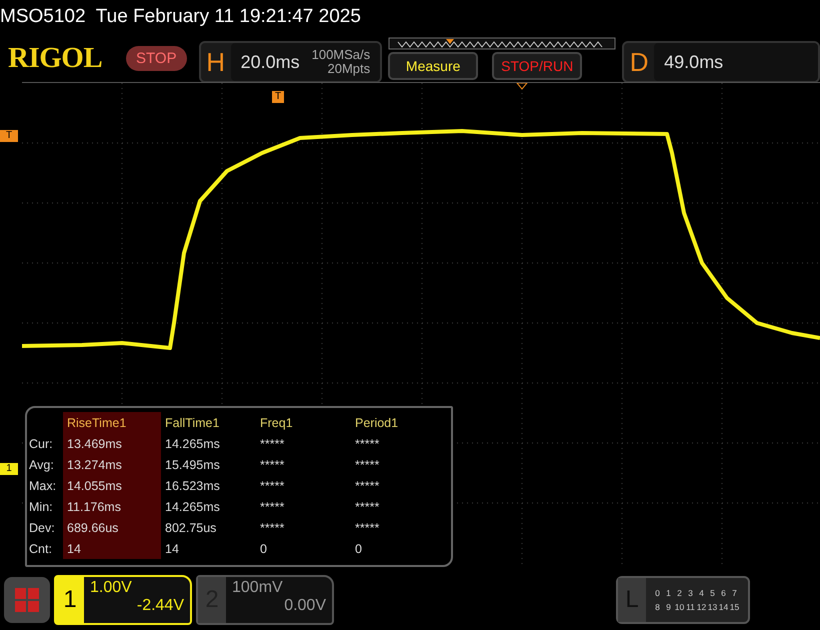  What do you see at coordinates (112, 464) in the screenshot?
I see `table-cell: 13.274ms` at bounding box center [112, 464].